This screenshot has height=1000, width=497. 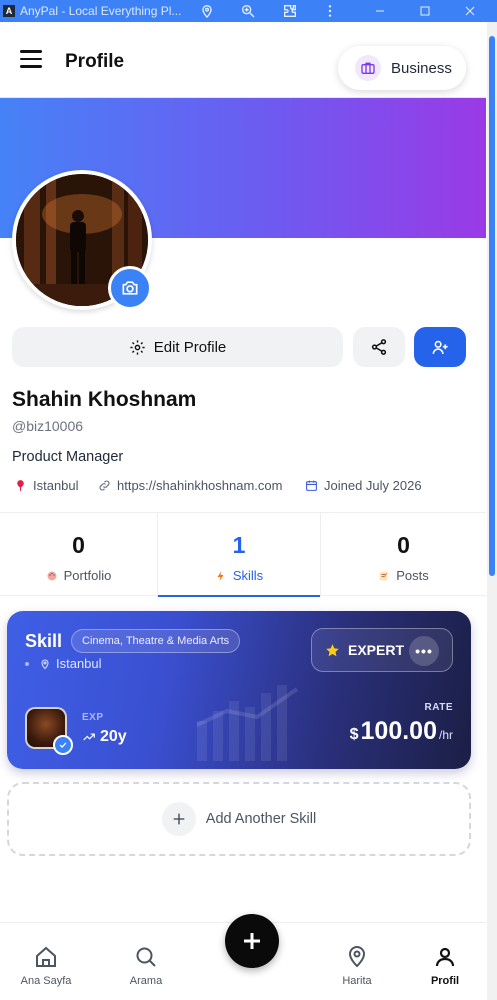 I want to click on person-icon, so click(x=445, y=957).